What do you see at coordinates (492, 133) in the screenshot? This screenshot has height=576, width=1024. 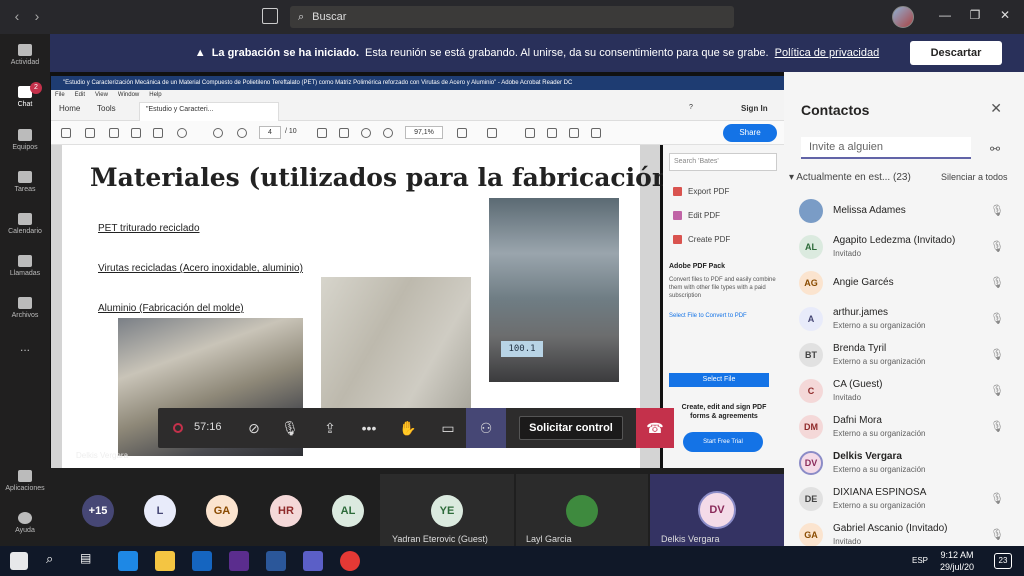 I see `scroll-mode-icon` at bounding box center [492, 133].